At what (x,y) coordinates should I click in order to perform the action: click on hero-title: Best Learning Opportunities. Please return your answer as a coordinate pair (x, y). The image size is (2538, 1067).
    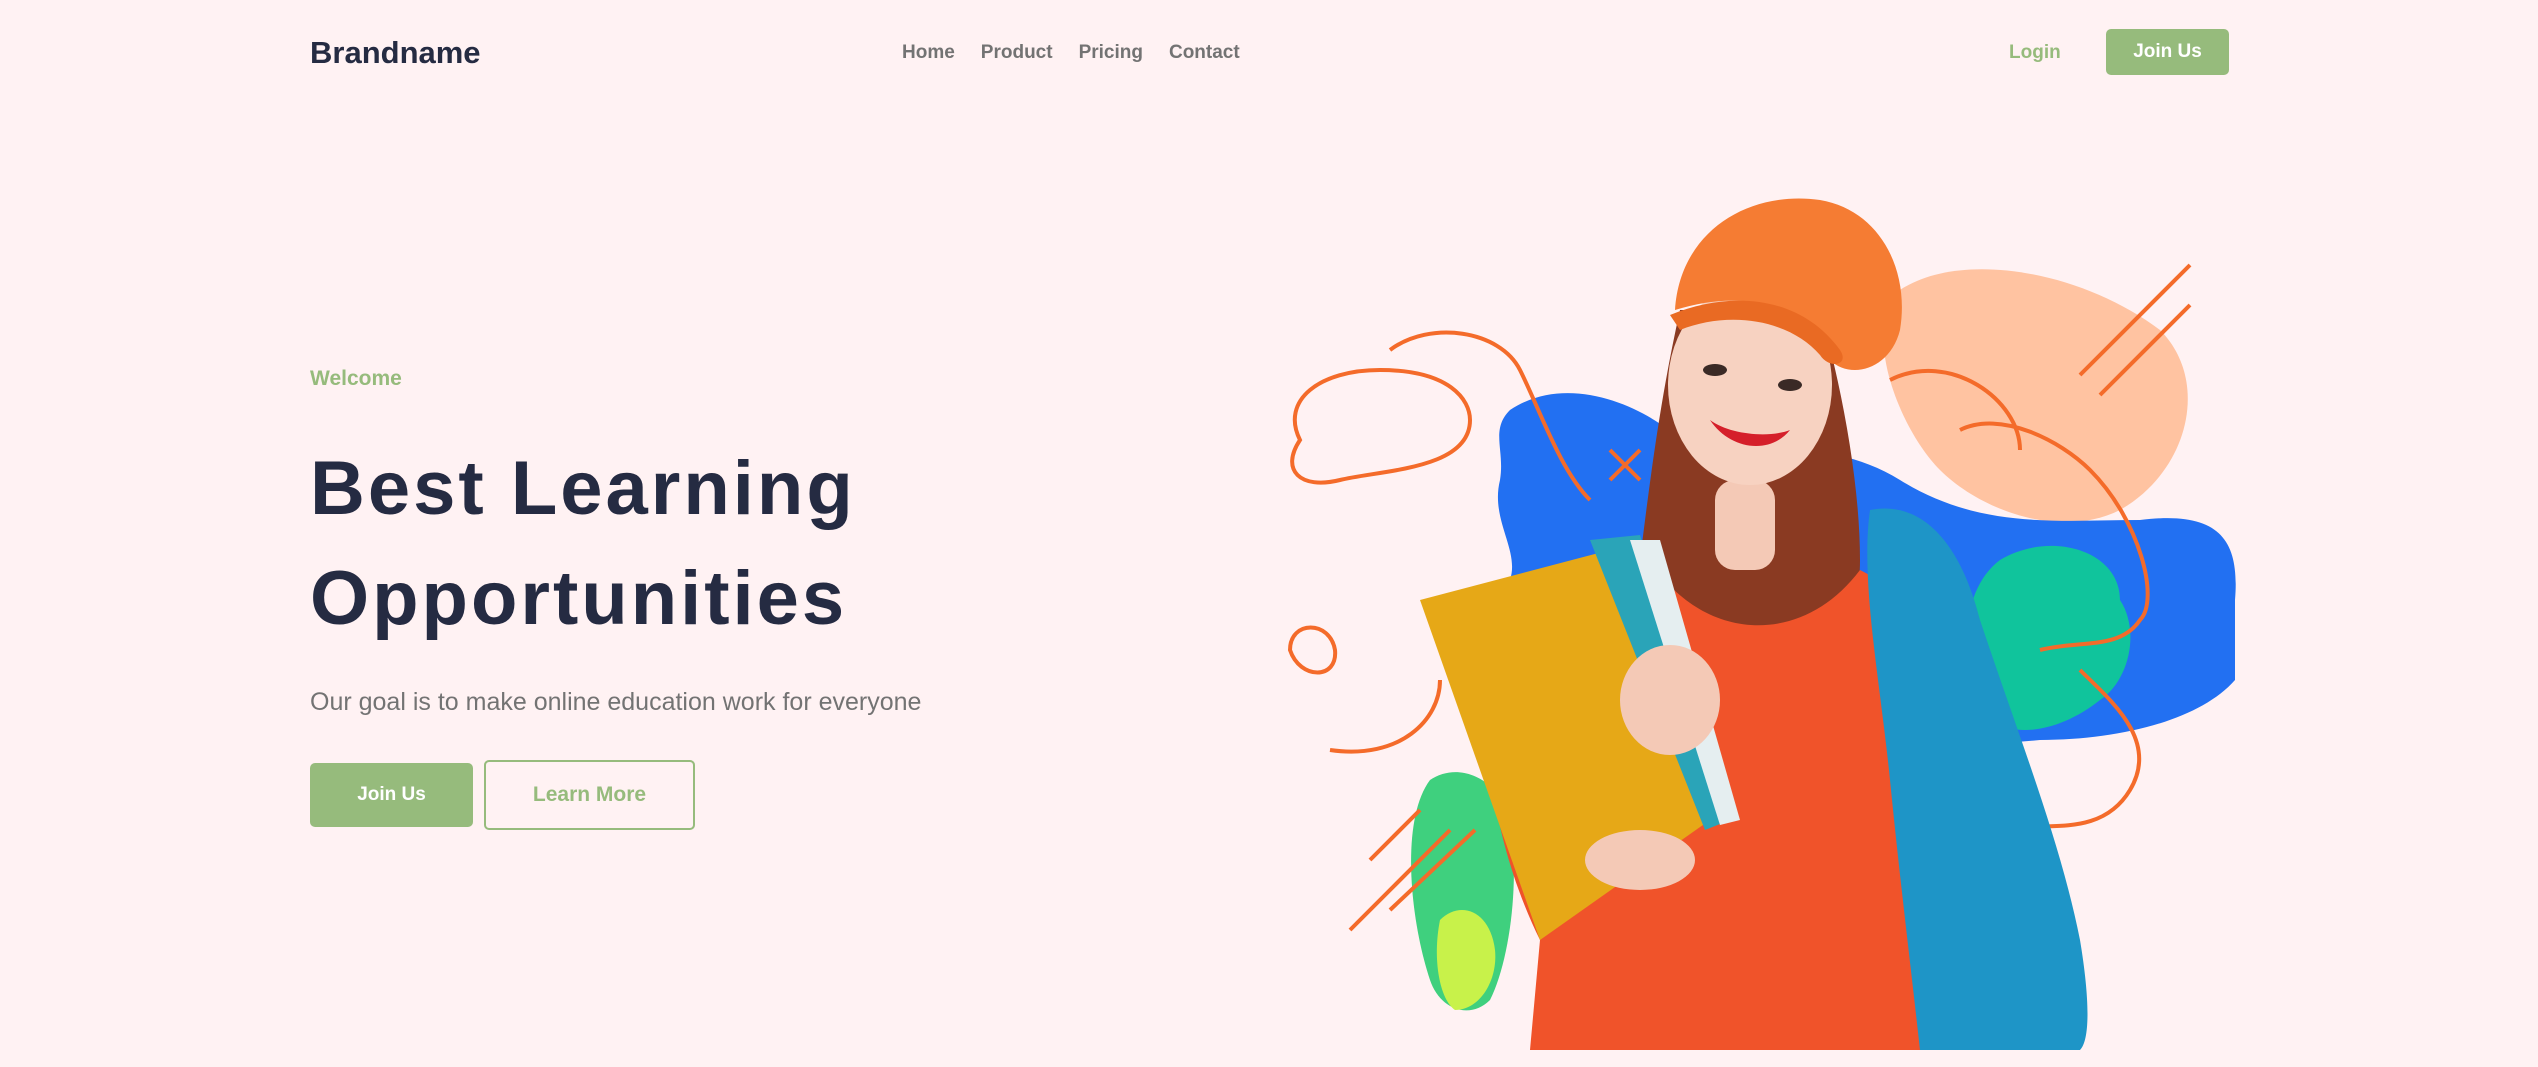
    Looking at the image, I should click on (690, 544).